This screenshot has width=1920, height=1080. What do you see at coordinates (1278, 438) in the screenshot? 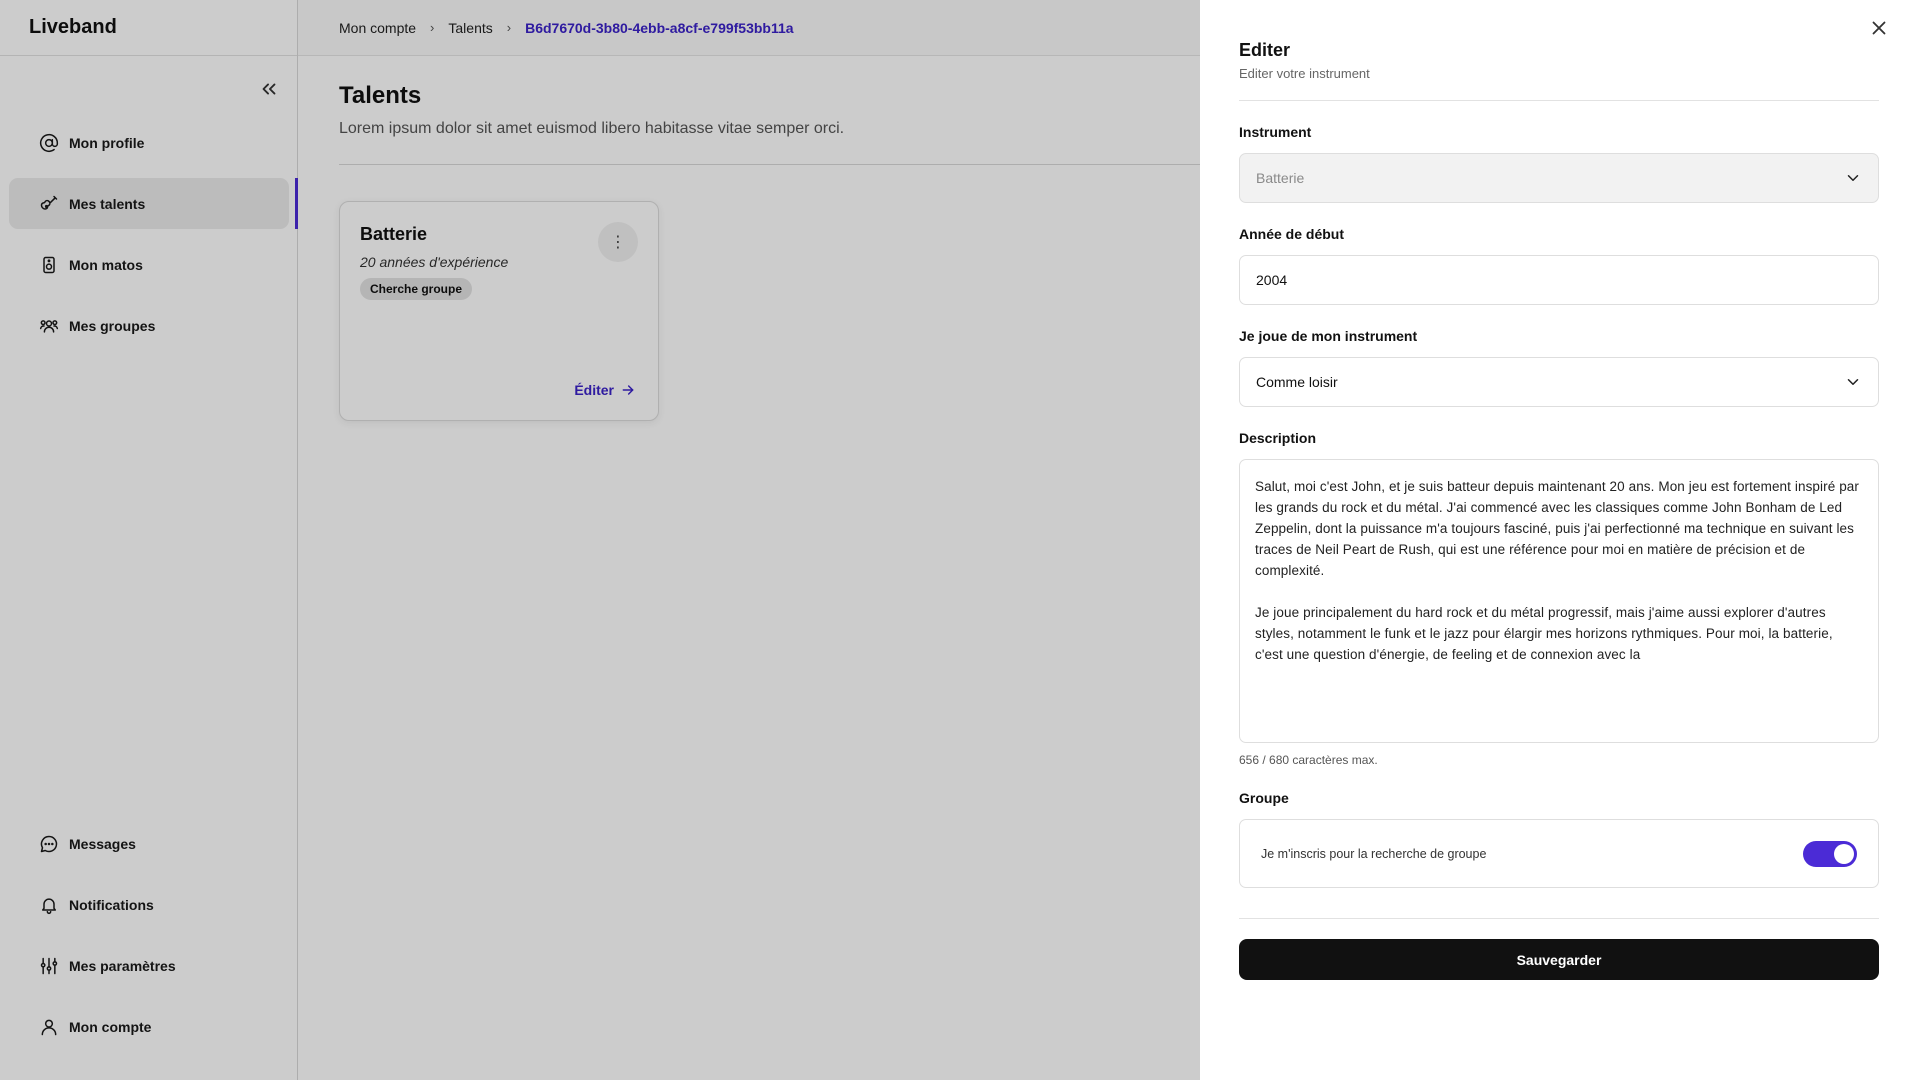
I see `description-label: Description` at bounding box center [1278, 438].